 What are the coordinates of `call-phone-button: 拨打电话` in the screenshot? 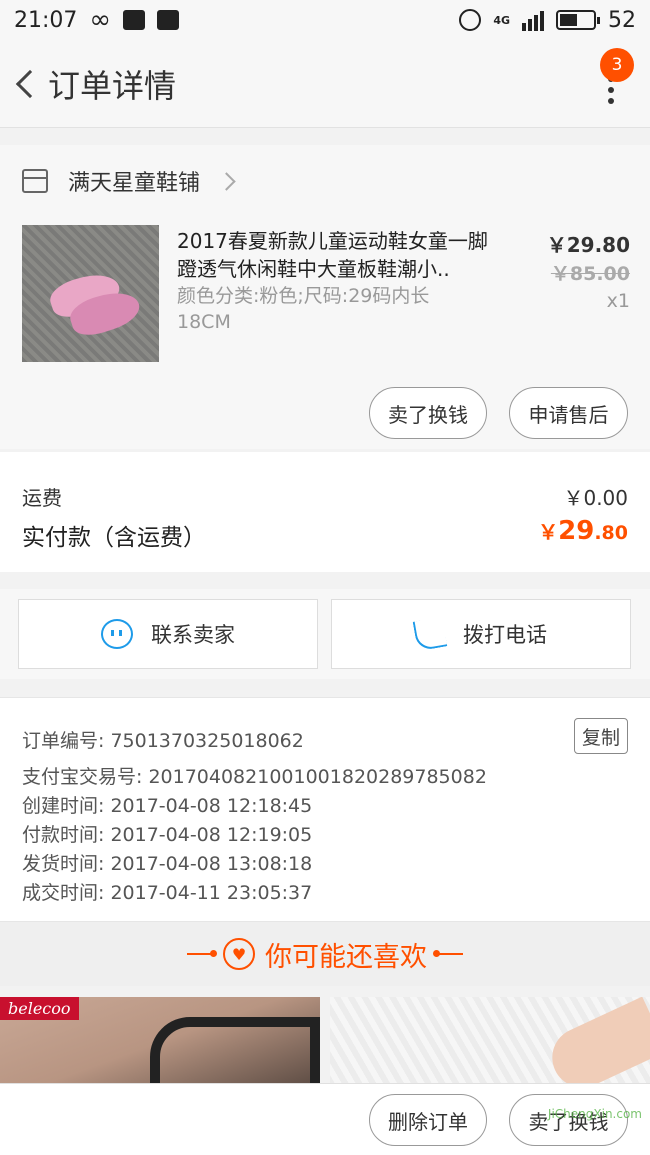 It's located at (481, 634).